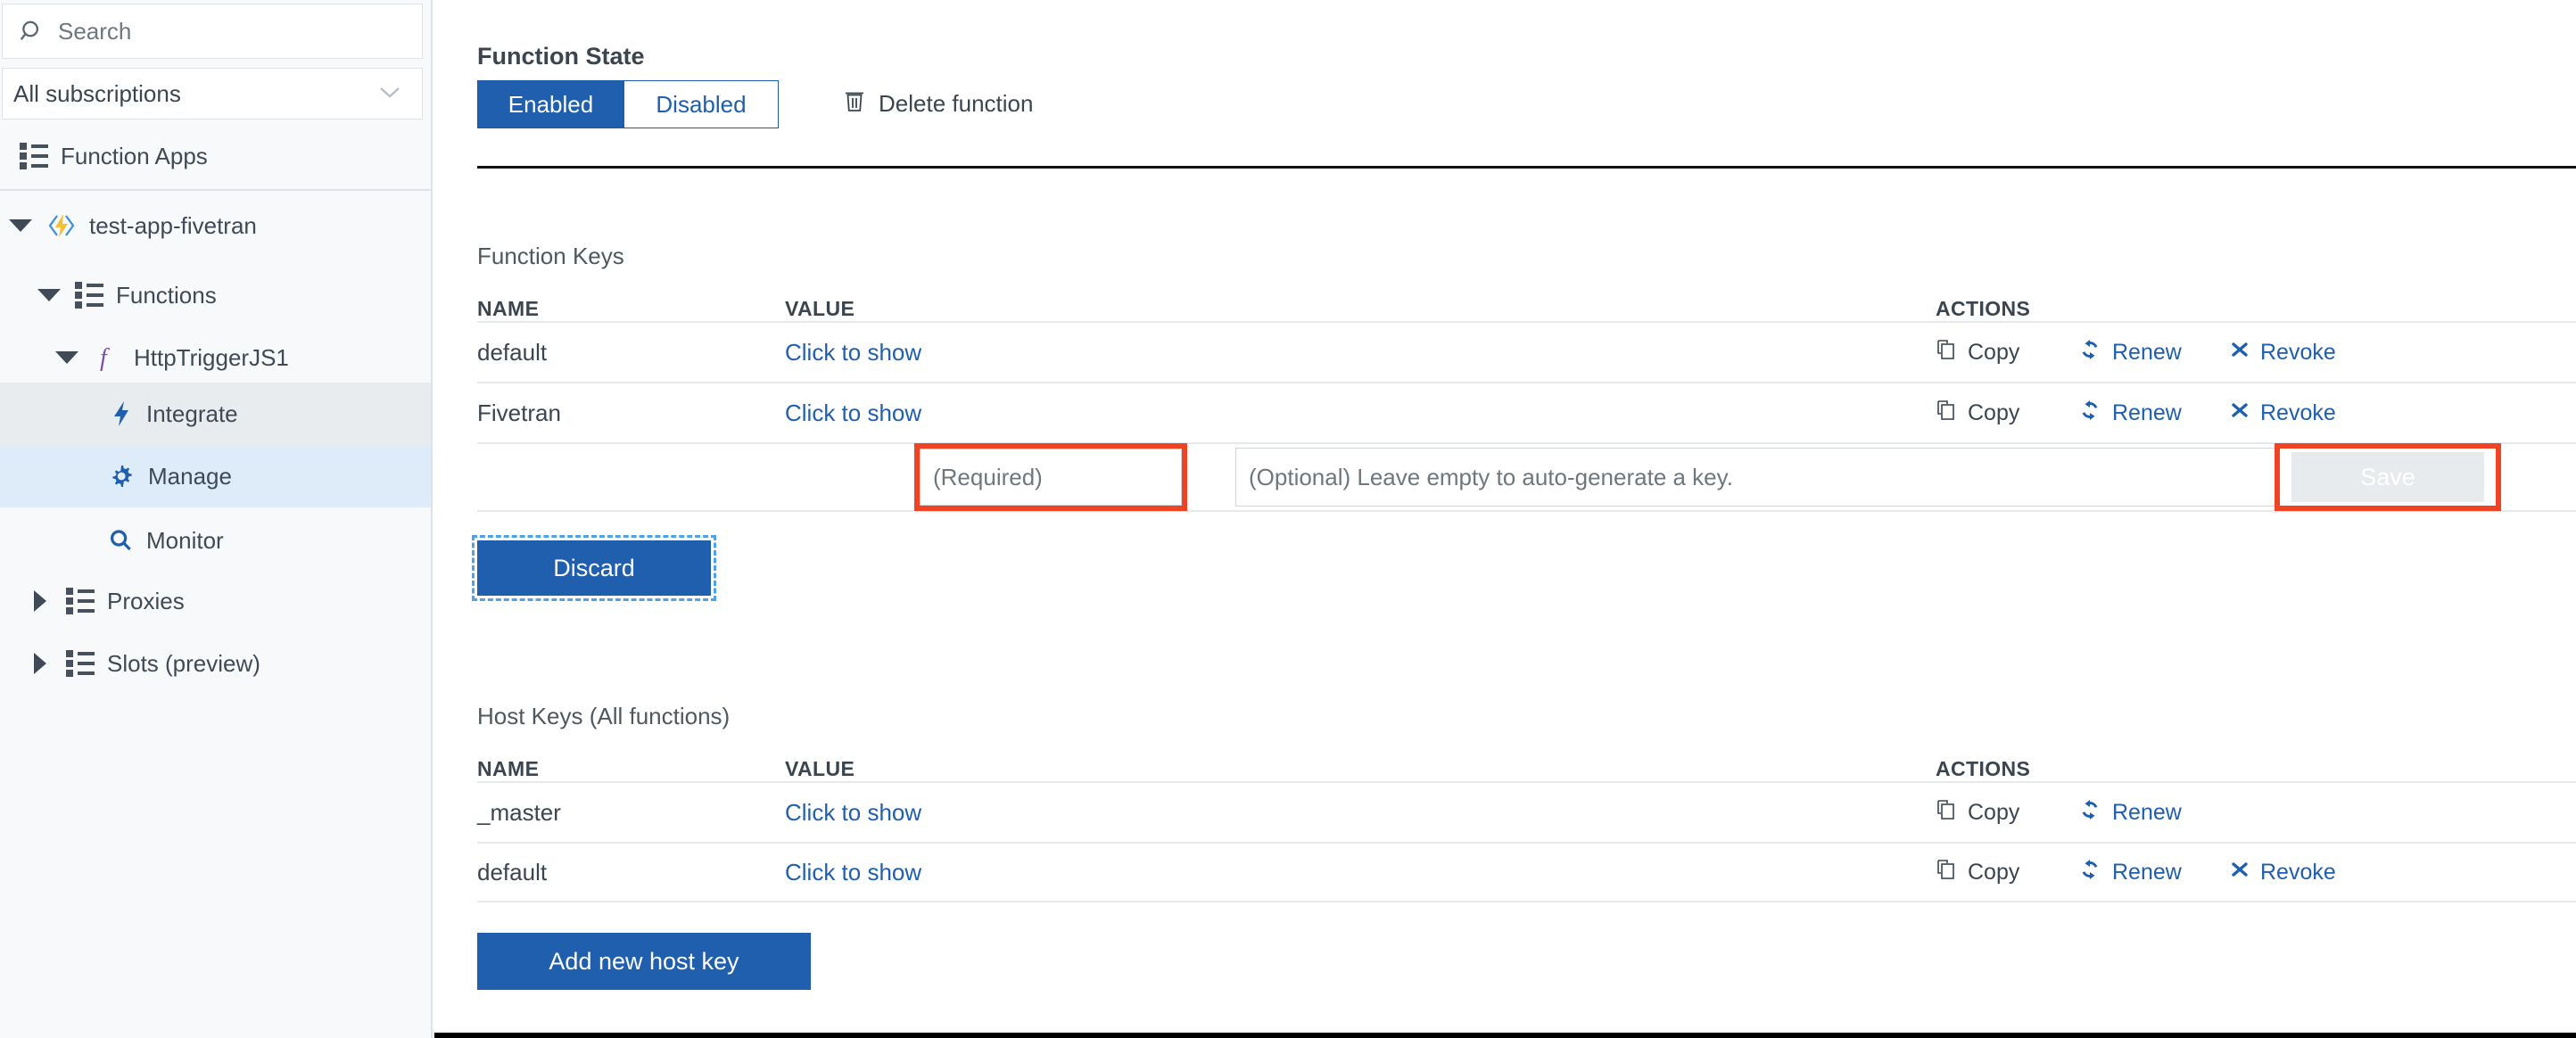 The image size is (2576, 1038). Describe the element at coordinates (644, 962) in the screenshot. I see `add-new-host-key-button: Add new host key` at that location.